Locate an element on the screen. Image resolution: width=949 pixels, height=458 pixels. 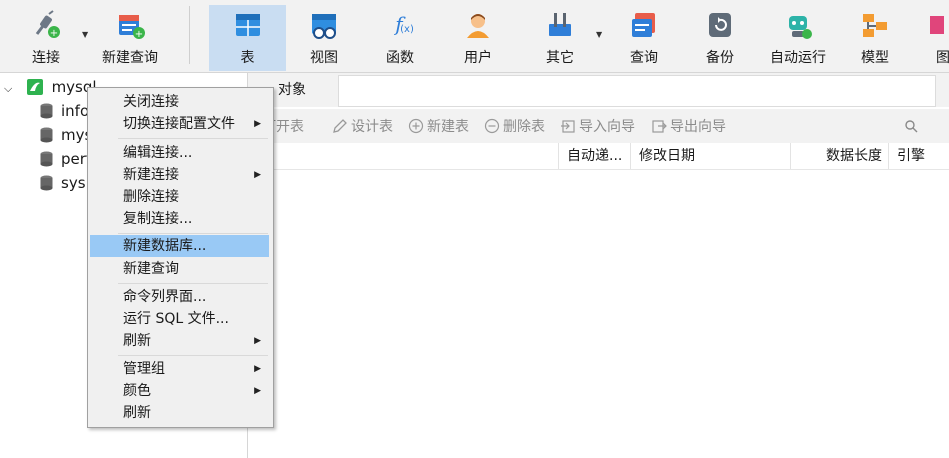
backup-label: 备份 is located at coordinates (720, 58).